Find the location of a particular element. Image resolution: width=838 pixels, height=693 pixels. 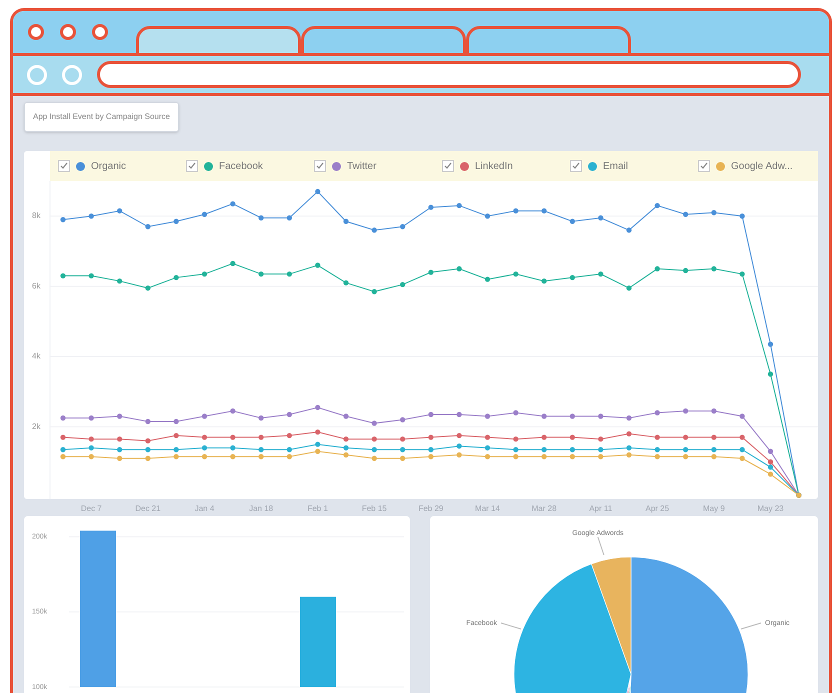

legend-label: Twitter is located at coordinates (361, 167).